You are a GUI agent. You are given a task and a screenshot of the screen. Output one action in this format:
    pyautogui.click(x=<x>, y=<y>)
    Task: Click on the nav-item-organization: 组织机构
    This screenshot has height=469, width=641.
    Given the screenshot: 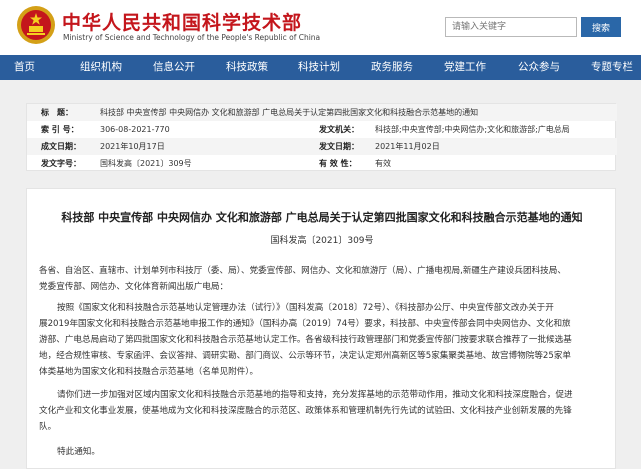 What is the action you would take?
    pyautogui.click(x=101, y=67)
    